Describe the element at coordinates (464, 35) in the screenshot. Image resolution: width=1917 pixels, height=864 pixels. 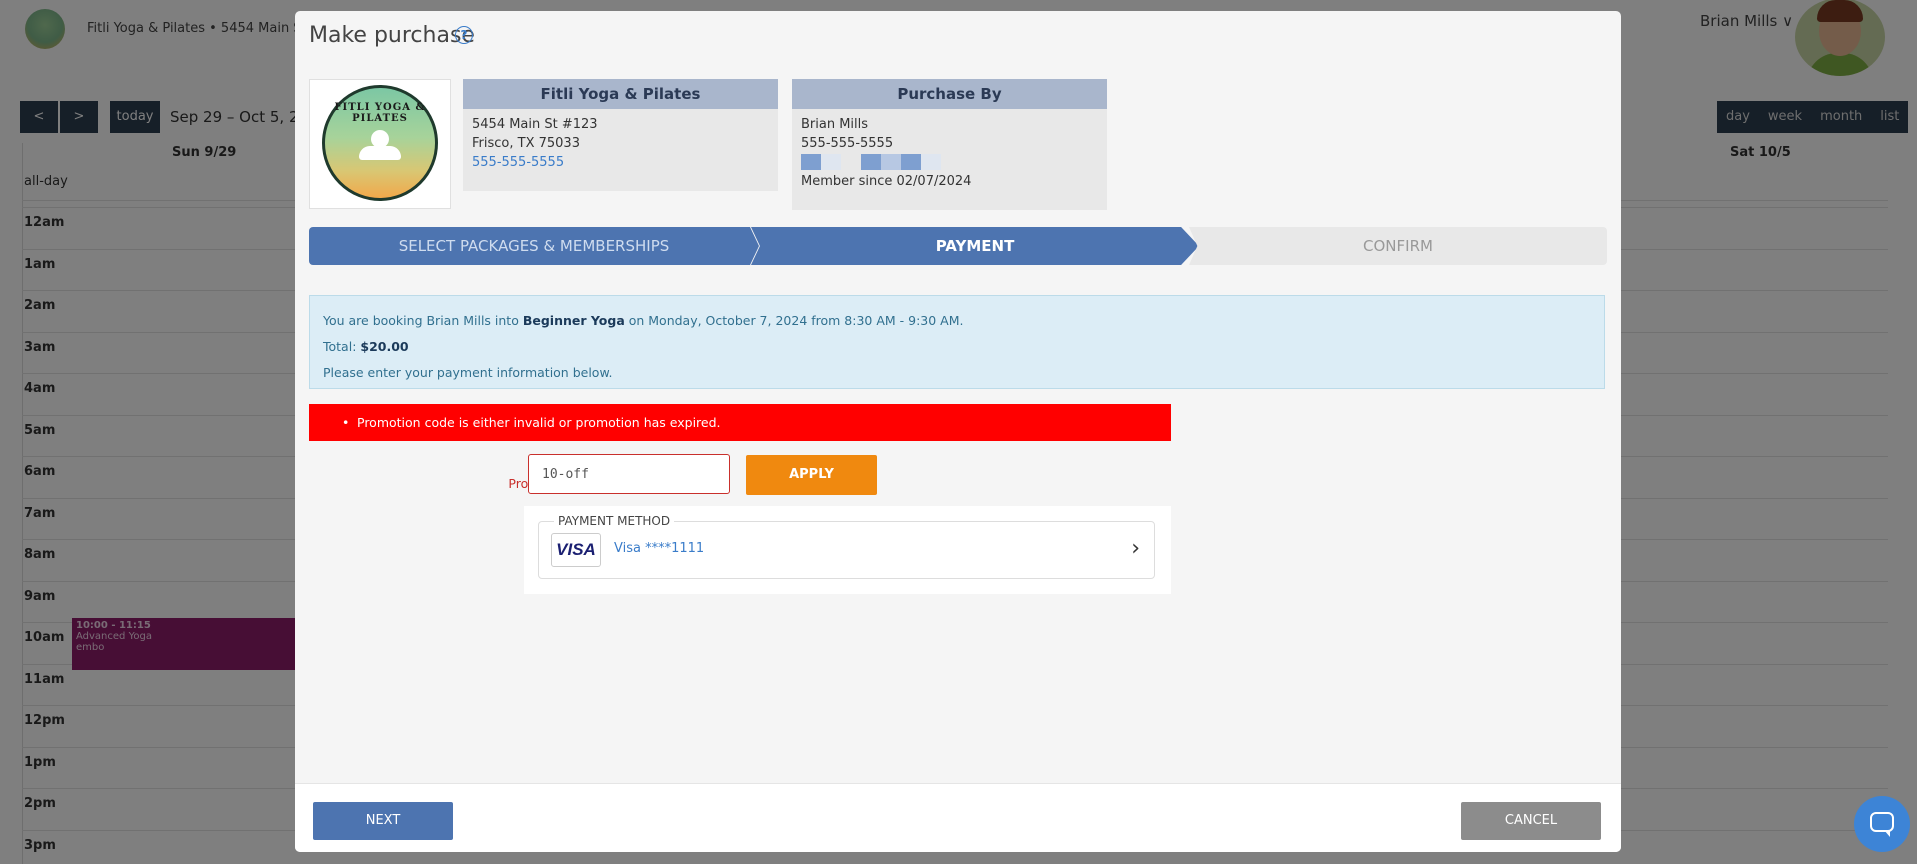
I see `help-icon: ?` at that location.